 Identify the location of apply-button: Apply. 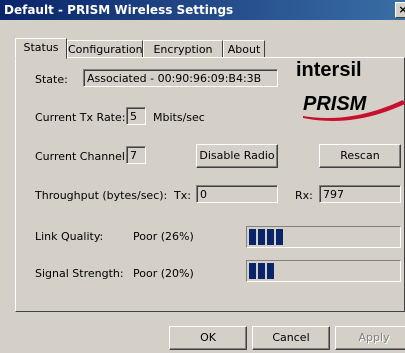
(370, 338).